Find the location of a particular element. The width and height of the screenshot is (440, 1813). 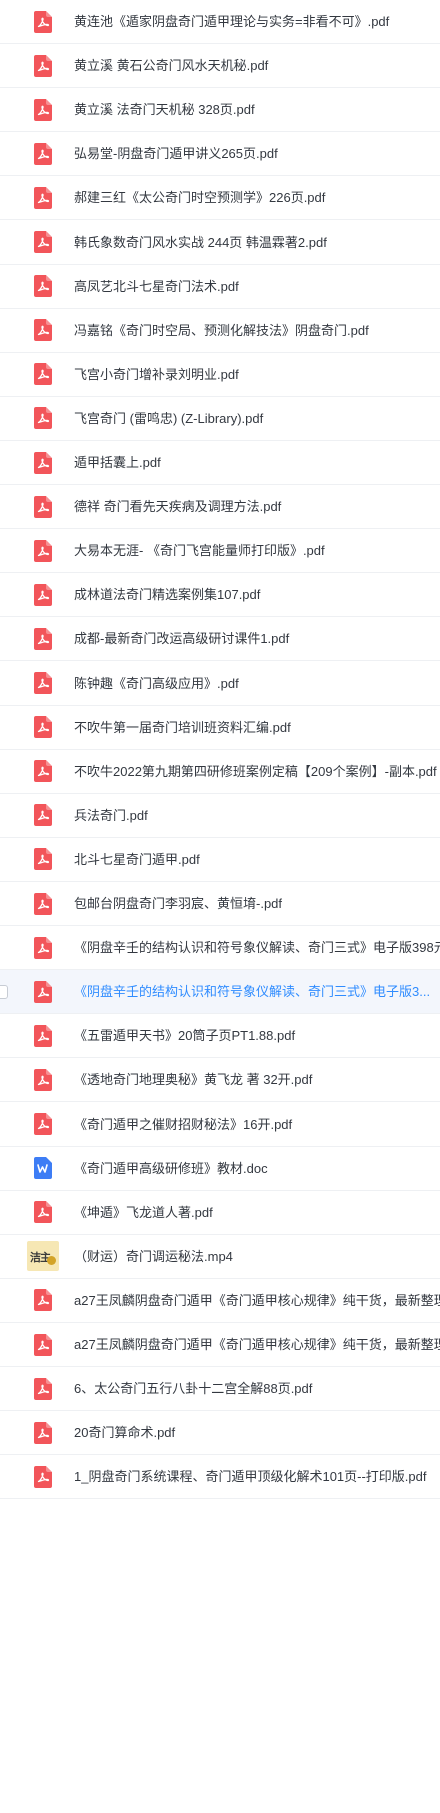

file-row: 洁主 （财运）奇门调运秘法.mp4 is located at coordinates (220, 1257).